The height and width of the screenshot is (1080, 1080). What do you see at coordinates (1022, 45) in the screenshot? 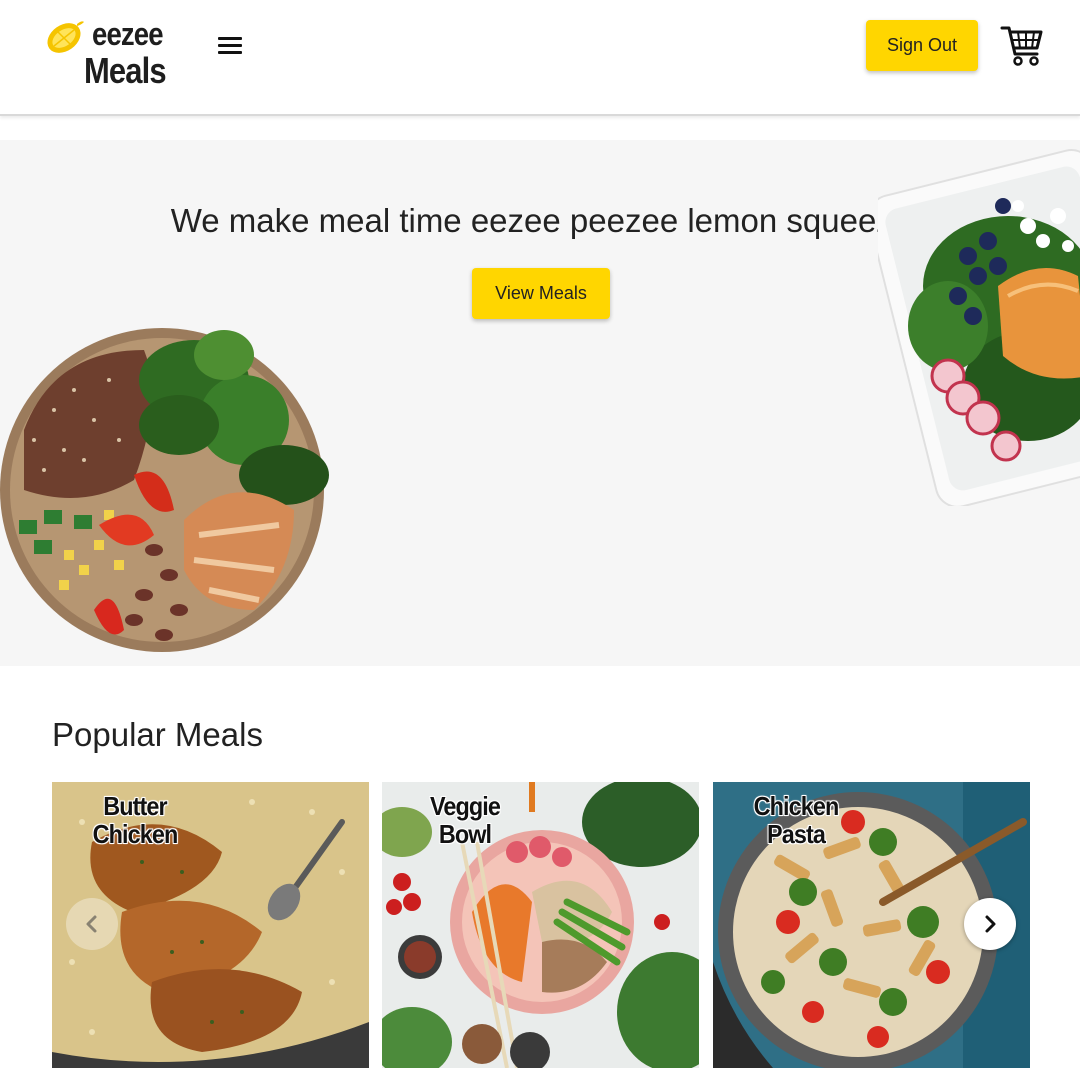
I see `shopping-cart-icon` at bounding box center [1022, 45].